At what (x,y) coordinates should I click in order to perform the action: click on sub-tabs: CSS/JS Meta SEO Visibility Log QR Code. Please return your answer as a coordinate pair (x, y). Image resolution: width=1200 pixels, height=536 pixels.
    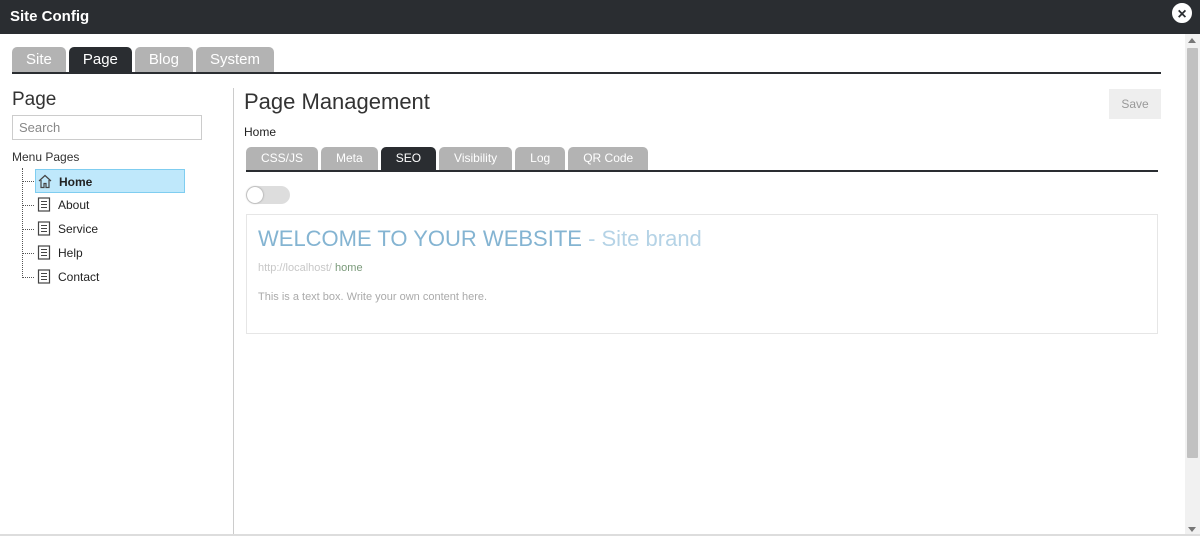
    Looking at the image, I should click on (447, 158).